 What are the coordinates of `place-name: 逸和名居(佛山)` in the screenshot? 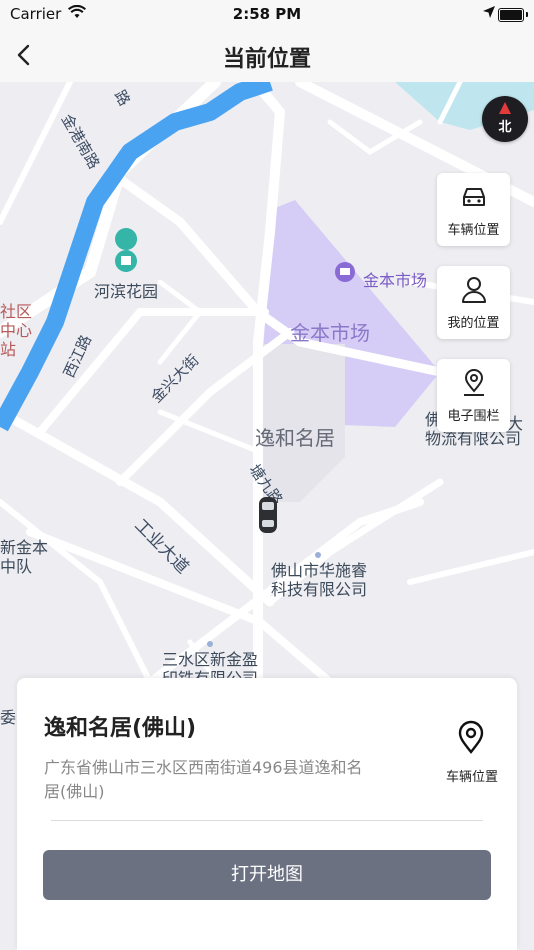 It's located at (120, 728).